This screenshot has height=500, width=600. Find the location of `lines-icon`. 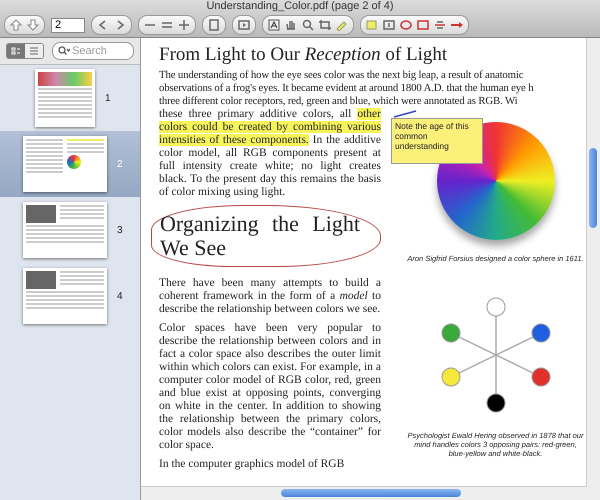

lines-icon is located at coordinates (34, 51).